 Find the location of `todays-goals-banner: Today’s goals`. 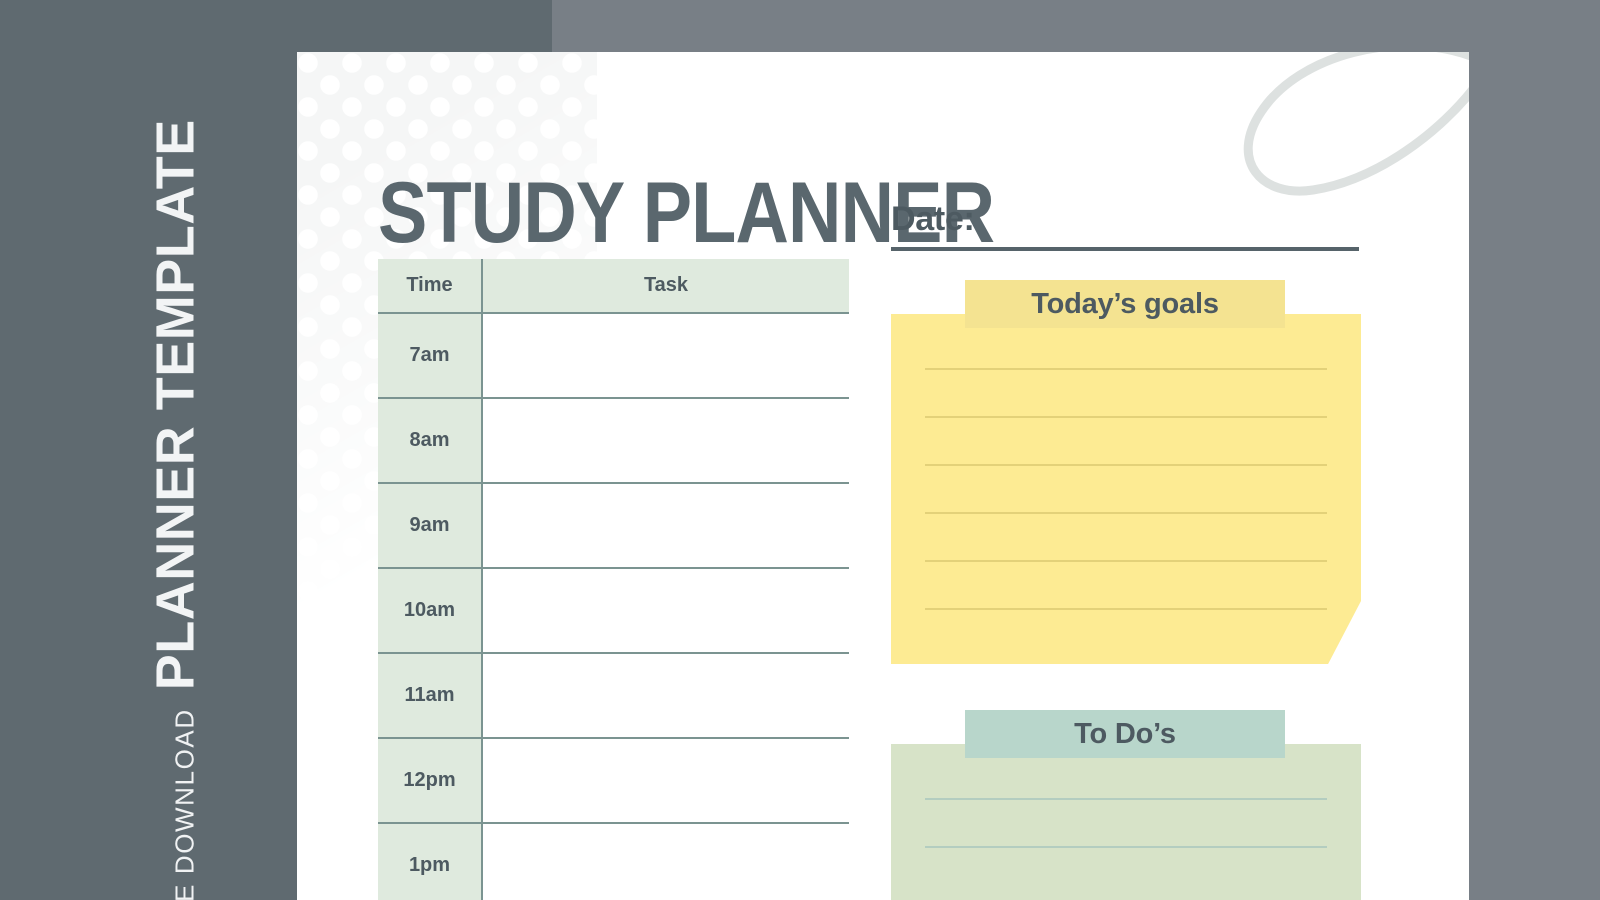

todays-goals-banner: Today’s goals is located at coordinates (1125, 304).